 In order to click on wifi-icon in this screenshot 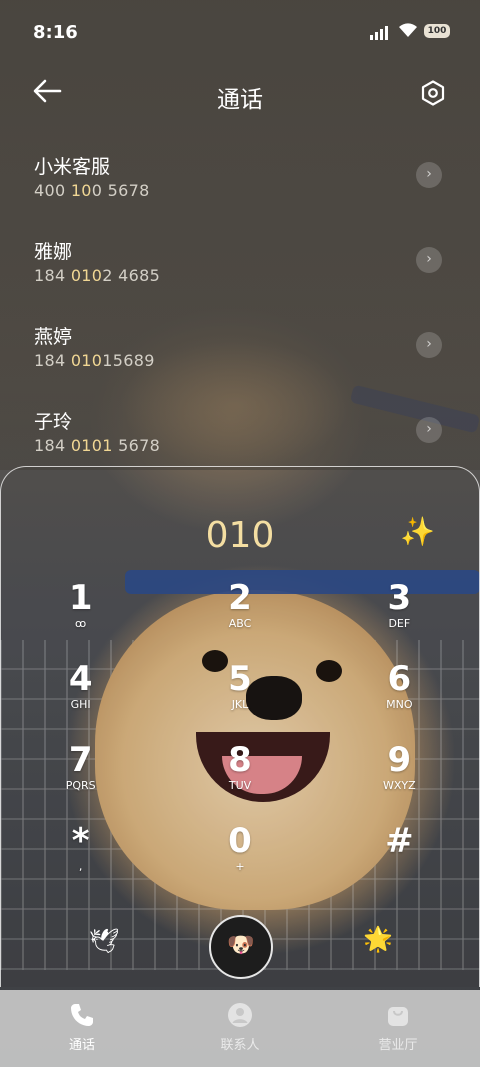, I will do `click(408, 32)`.